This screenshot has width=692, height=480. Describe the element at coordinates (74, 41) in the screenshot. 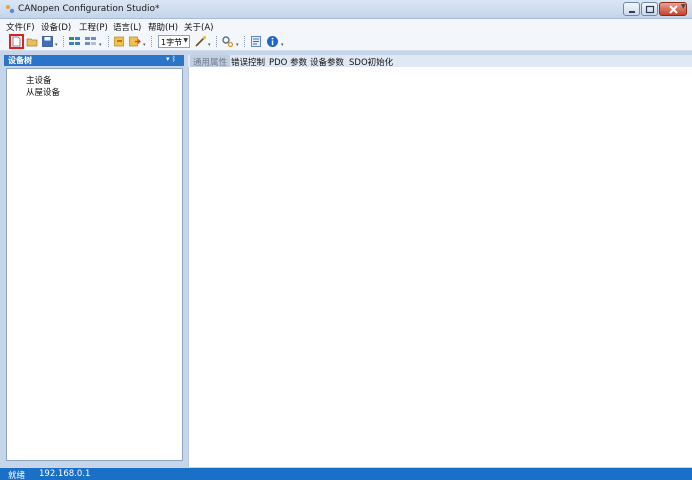

I see `add-node-icon` at that location.